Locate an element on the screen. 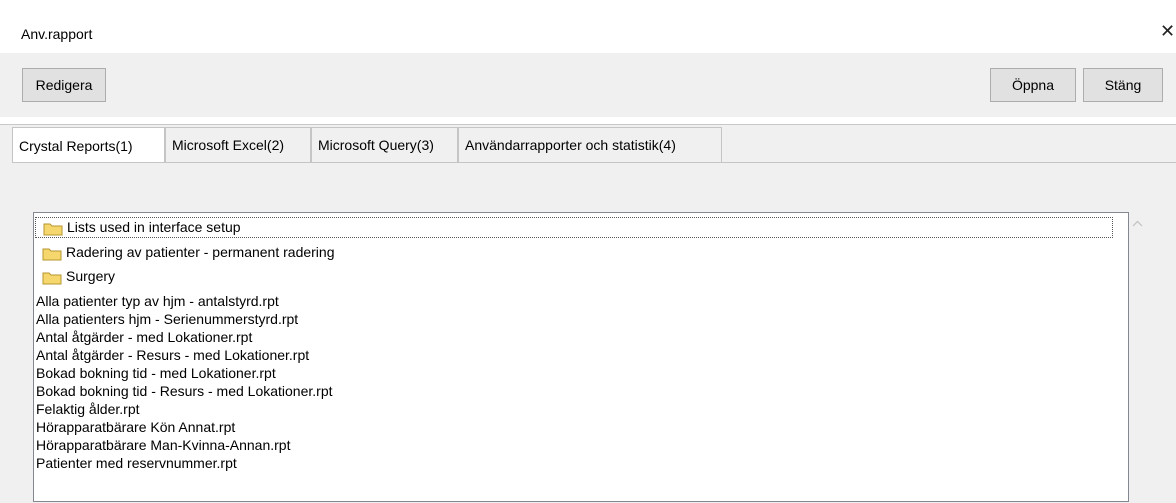 The height and width of the screenshot is (503, 1176). tab-label: Crystal Reports(1) is located at coordinates (76, 145).